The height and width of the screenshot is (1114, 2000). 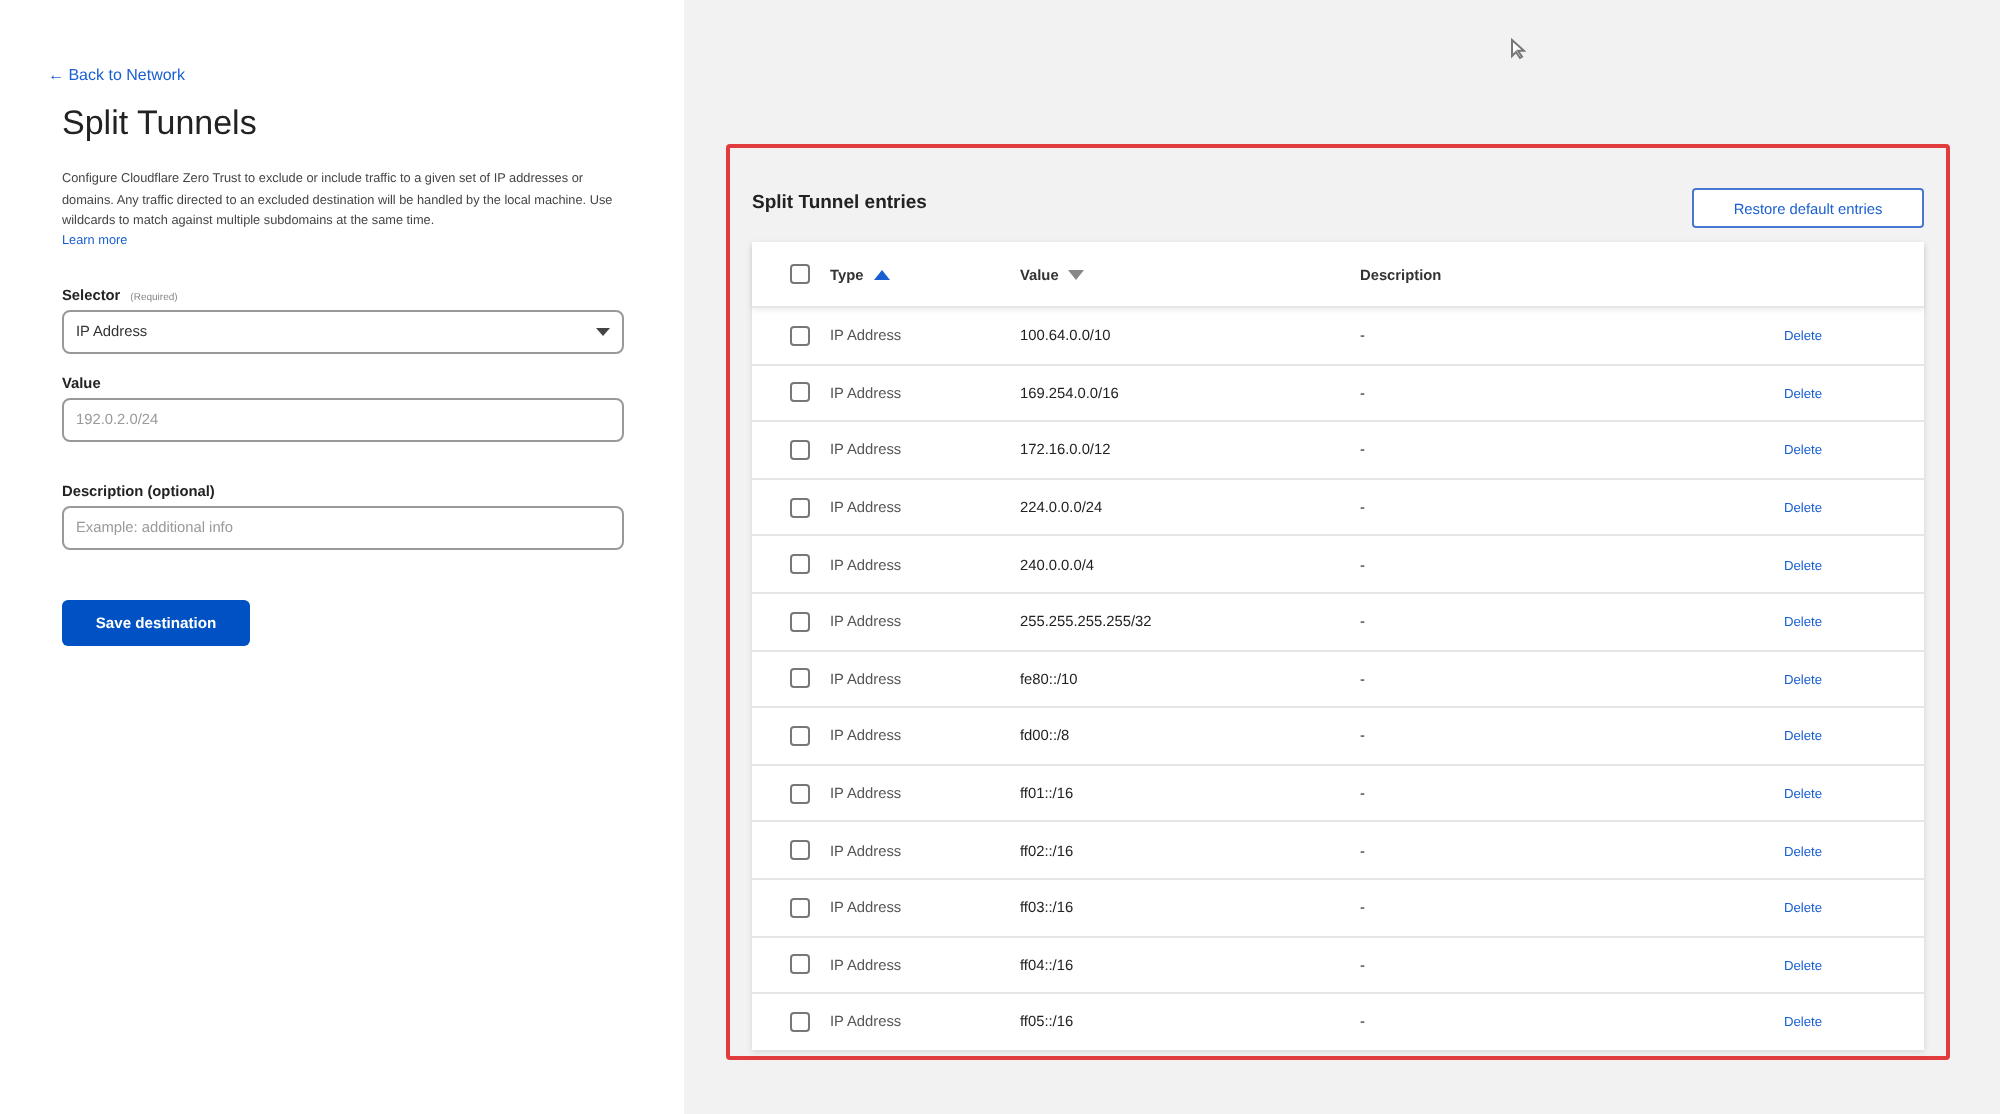 I want to click on caret-icon, so click(x=603, y=331).